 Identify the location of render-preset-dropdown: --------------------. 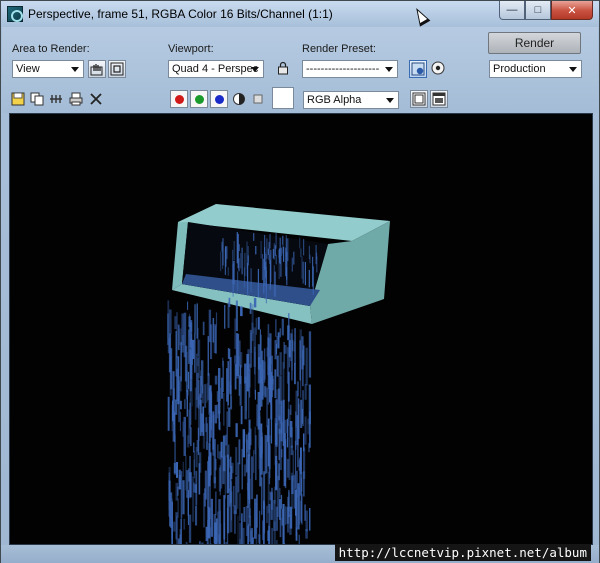
(350, 69).